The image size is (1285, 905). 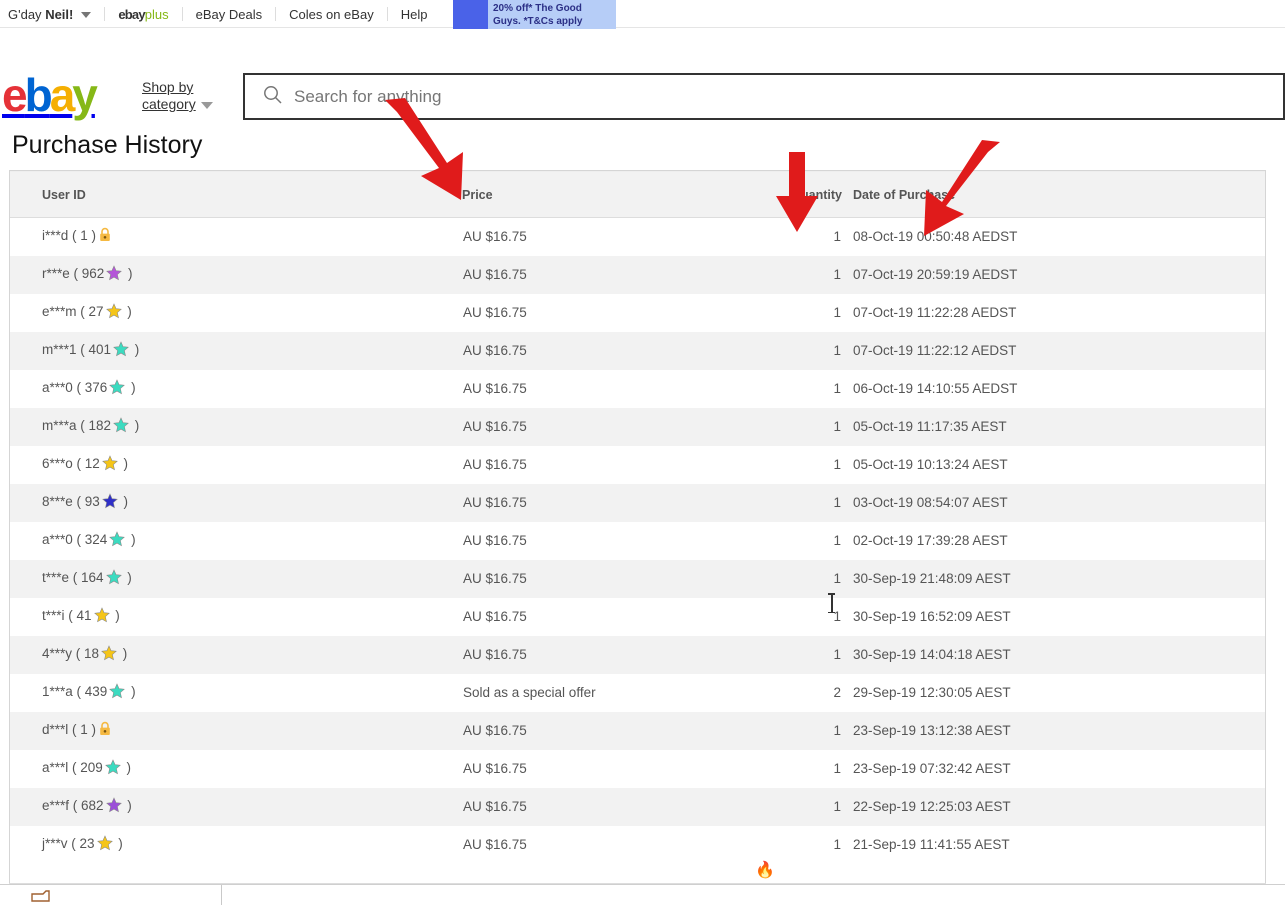 What do you see at coordinates (85, 95) in the screenshot?
I see `logo-letter-y: y` at bounding box center [85, 95].